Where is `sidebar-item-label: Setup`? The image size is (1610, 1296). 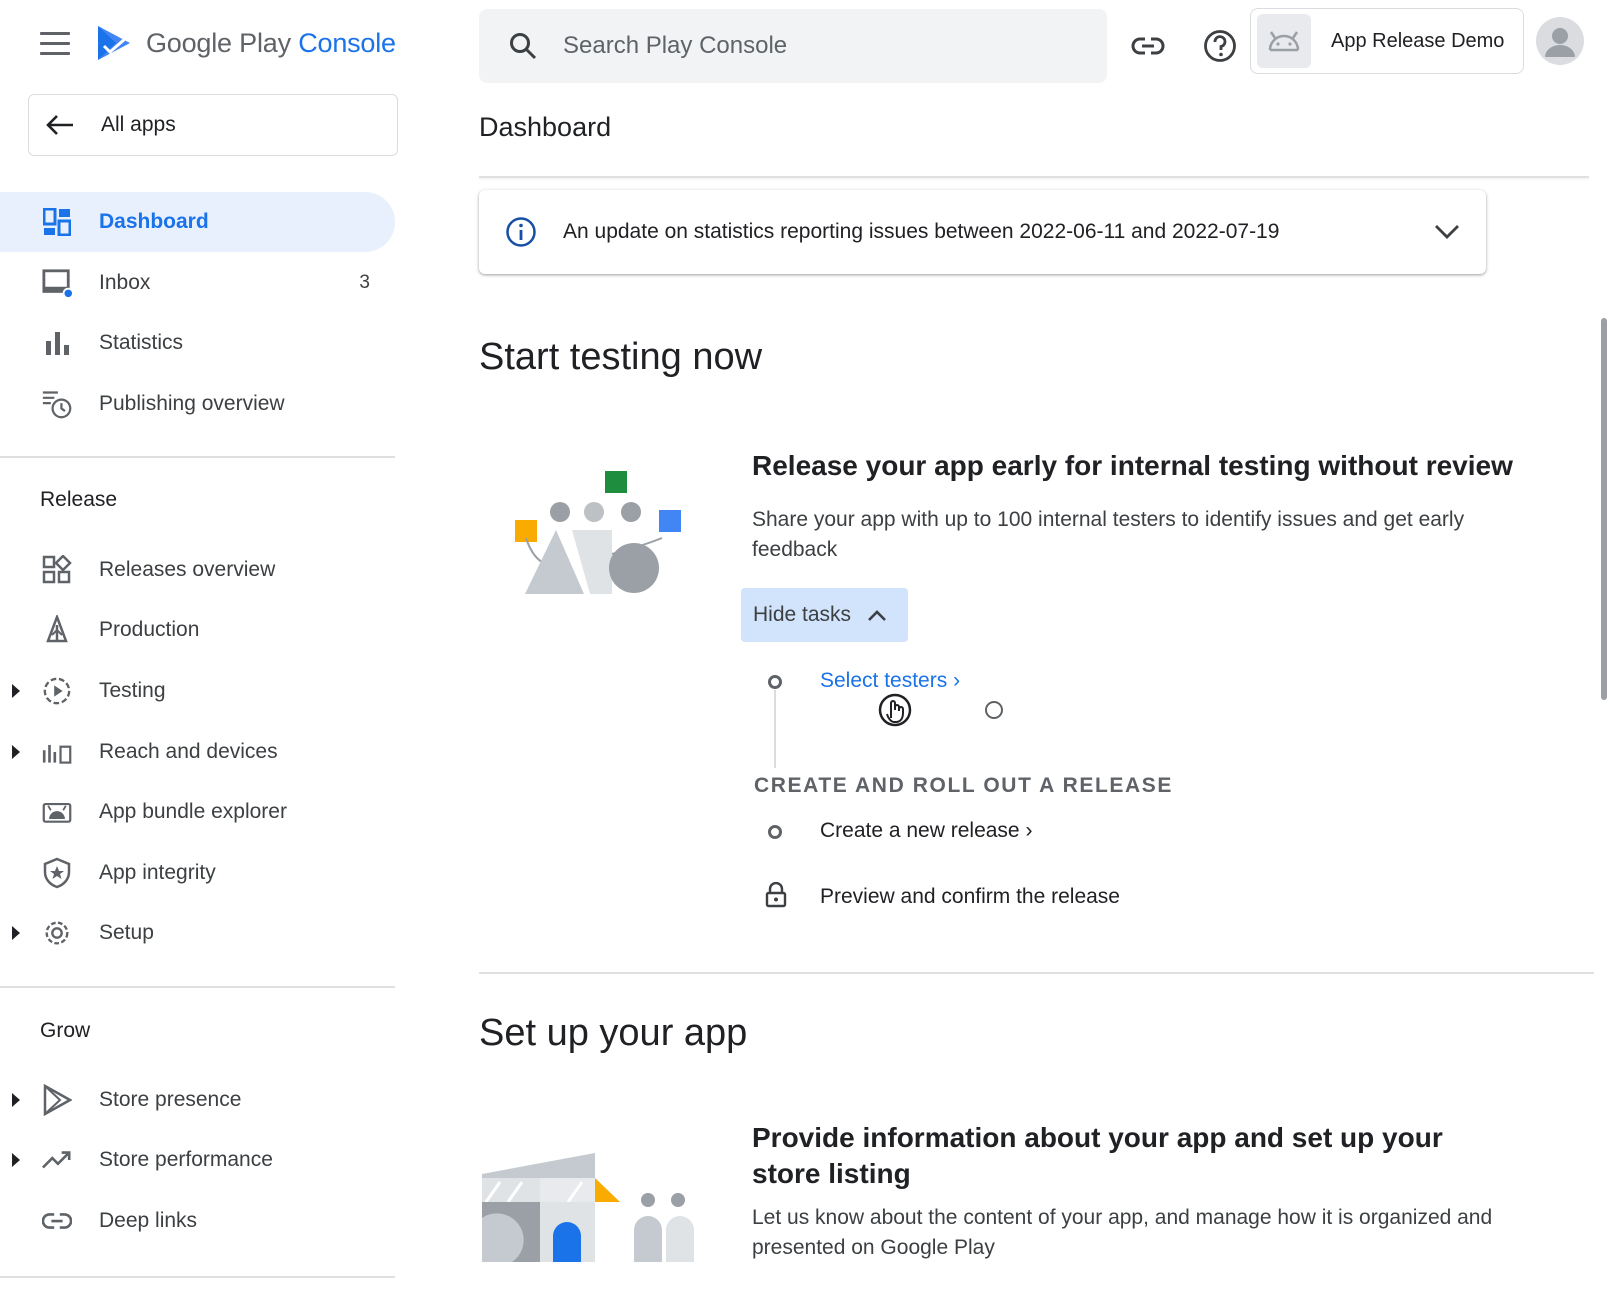
sidebar-item-label: Setup is located at coordinates (126, 932).